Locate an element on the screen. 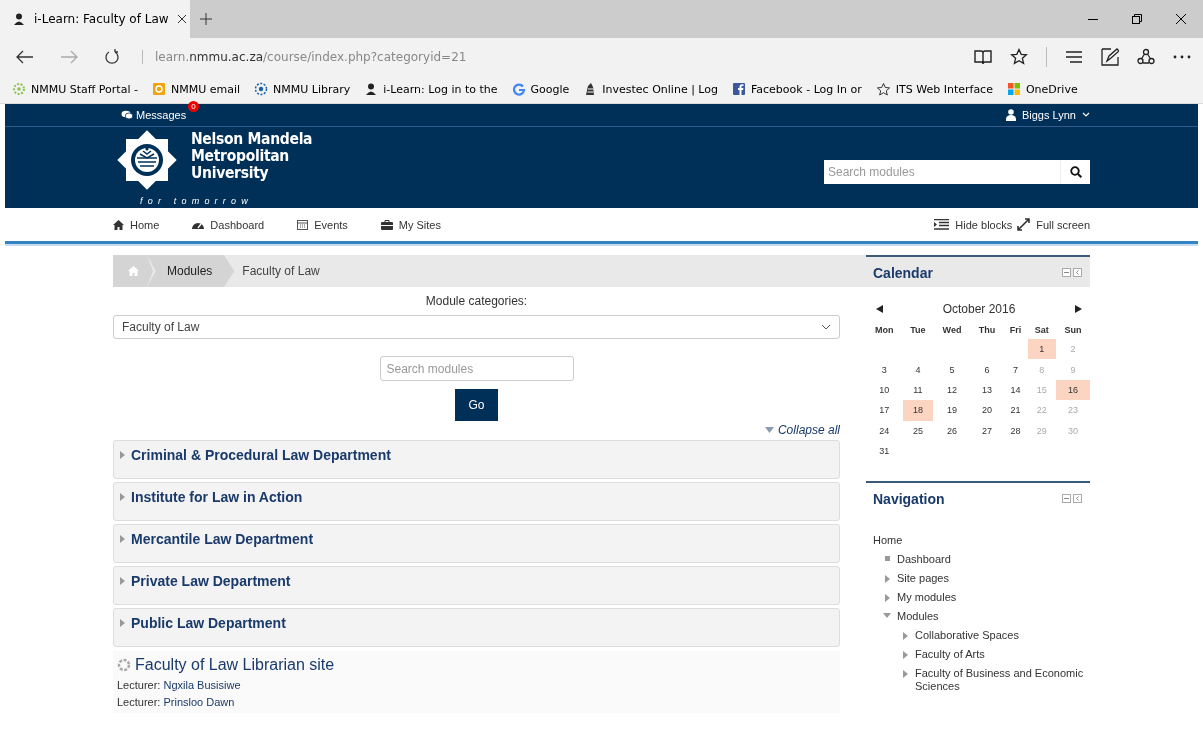  nav-link: Dashboard is located at coordinates (228, 224).